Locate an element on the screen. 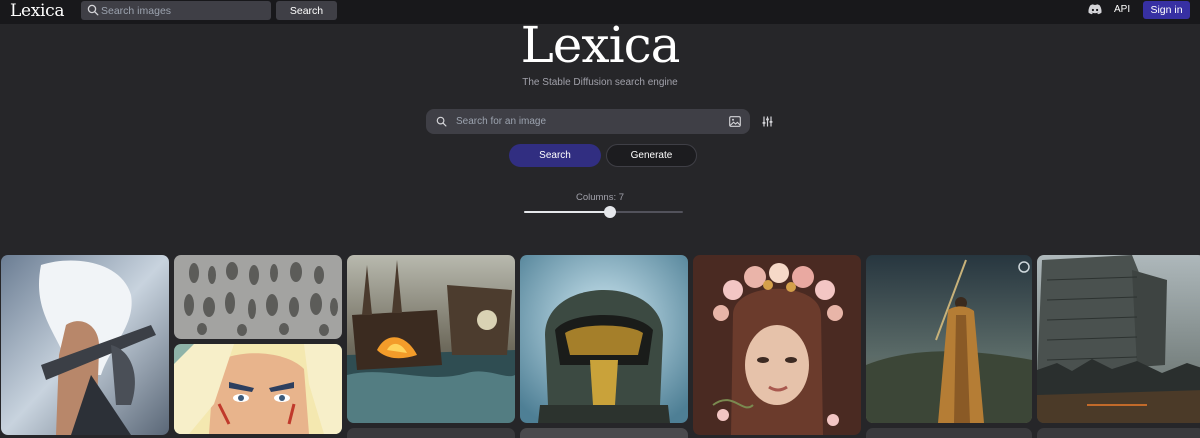  main-search-box is located at coordinates (588, 121).